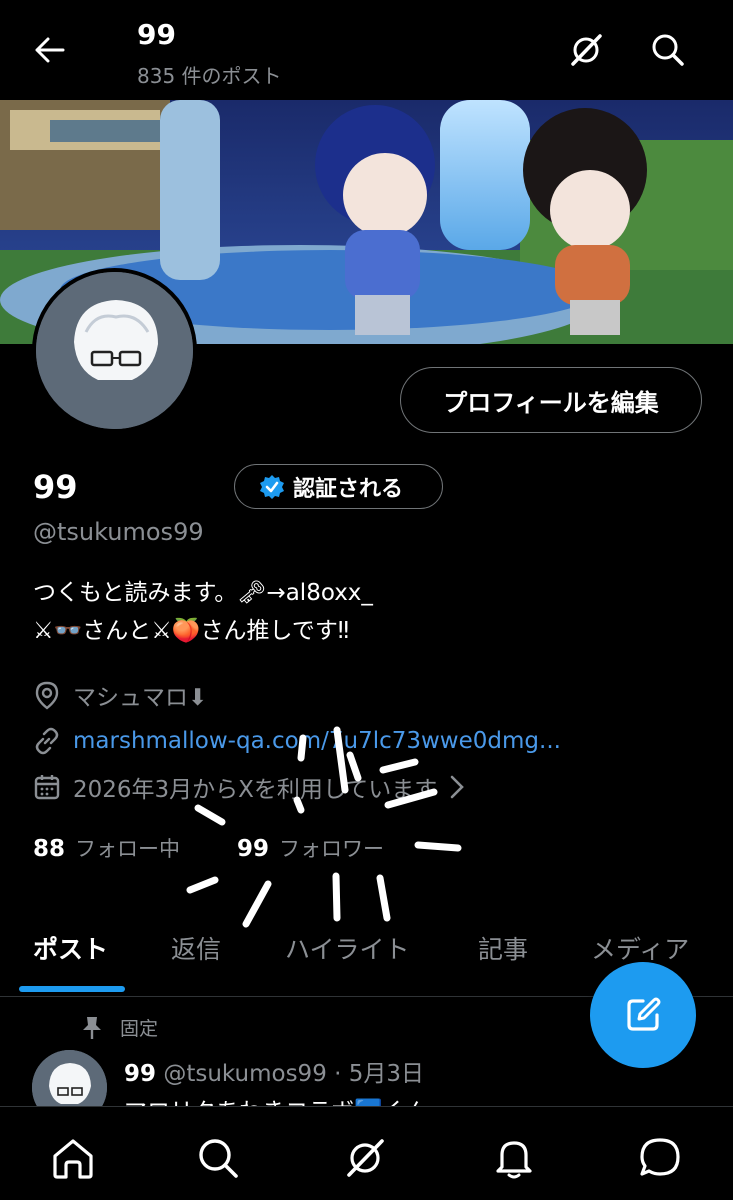  Describe the element at coordinates (156, 34) in the screenshot. I see `header-title: 99` at that location.